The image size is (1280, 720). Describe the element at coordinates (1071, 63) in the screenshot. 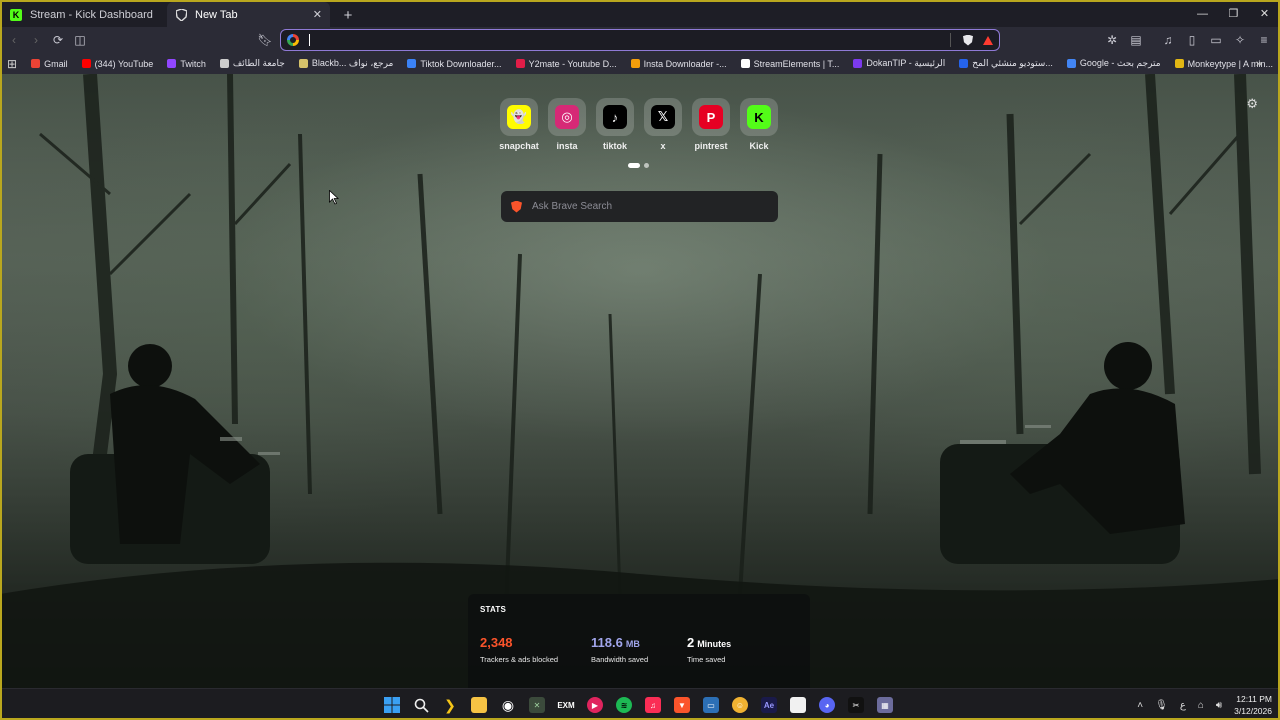

I see `google-icon` at that location.